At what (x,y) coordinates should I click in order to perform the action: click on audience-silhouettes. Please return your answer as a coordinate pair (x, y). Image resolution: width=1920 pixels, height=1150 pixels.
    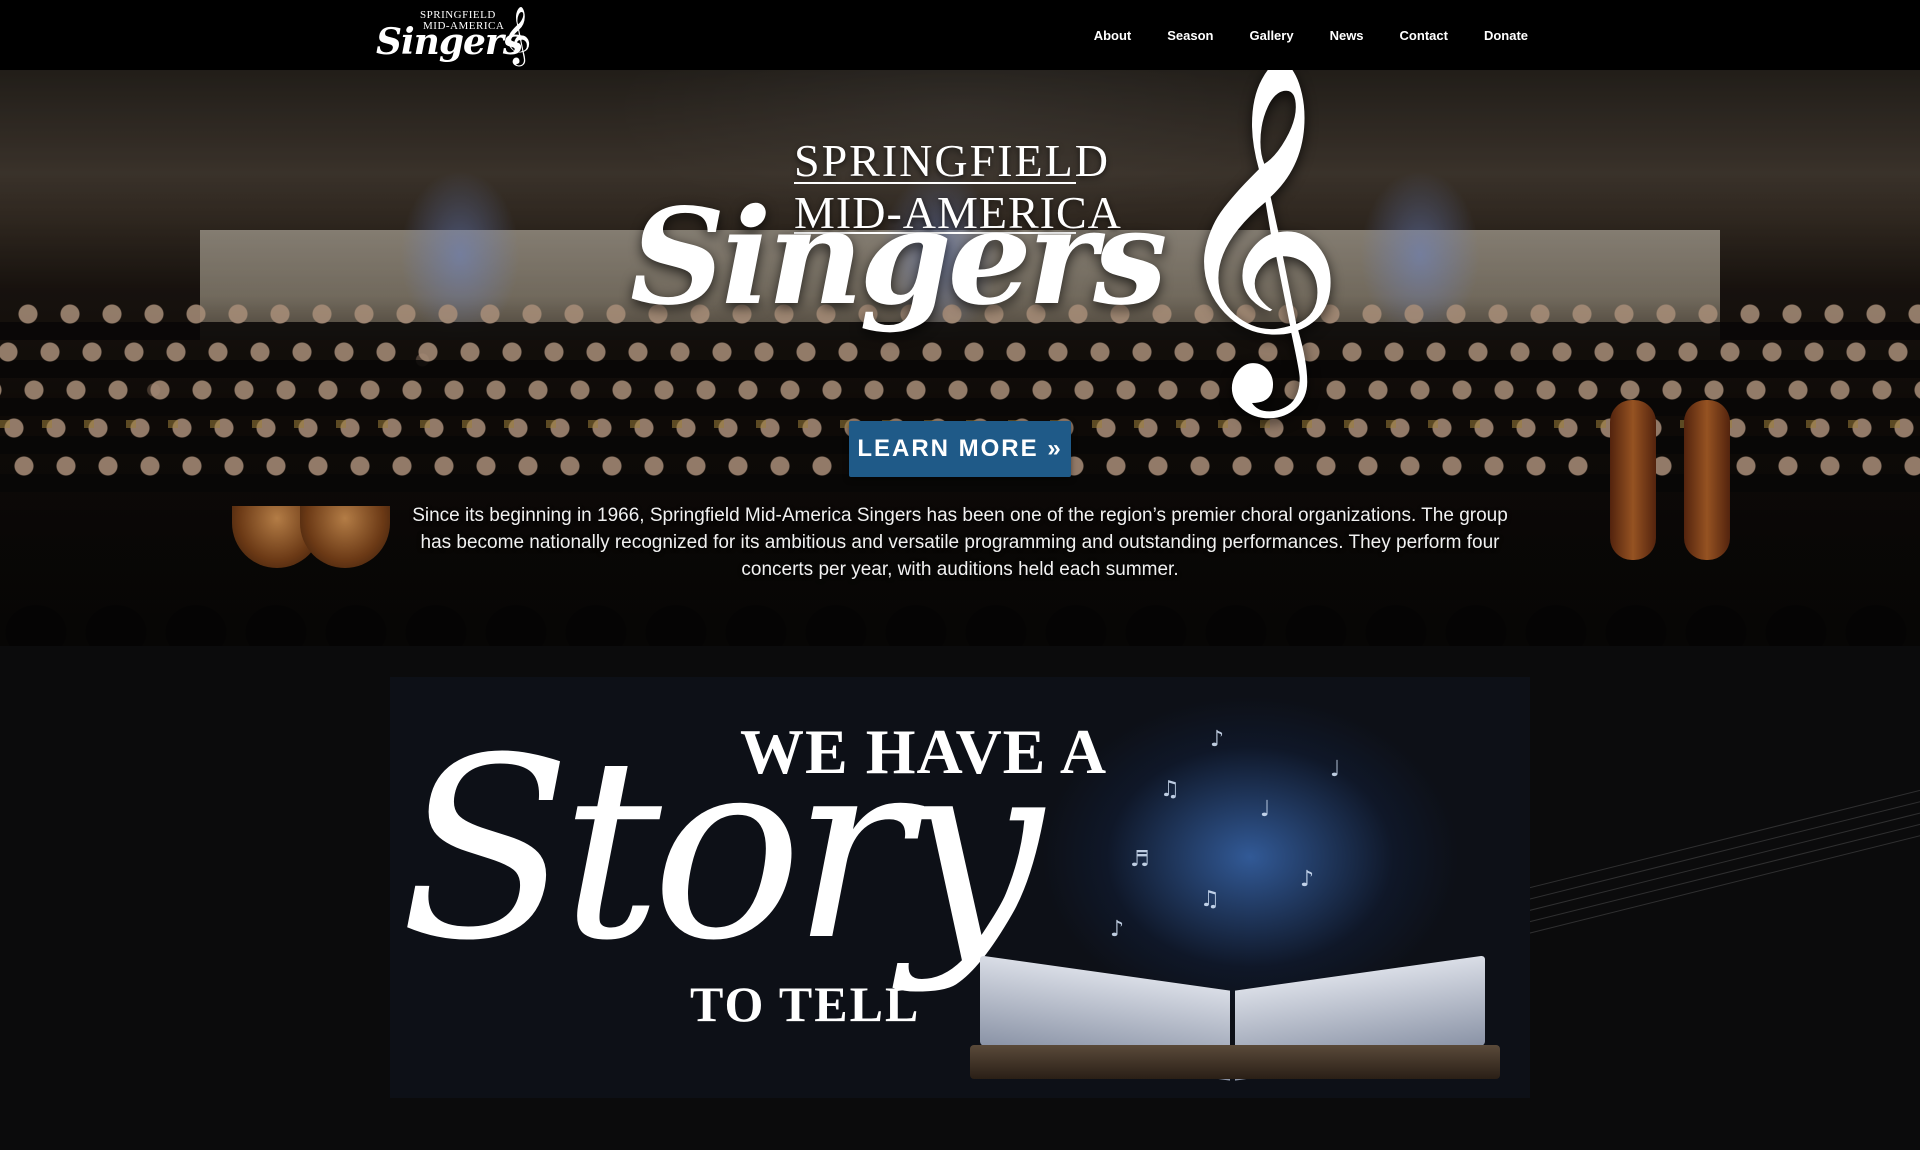
    Looking at the image, I should click on (960, 618).